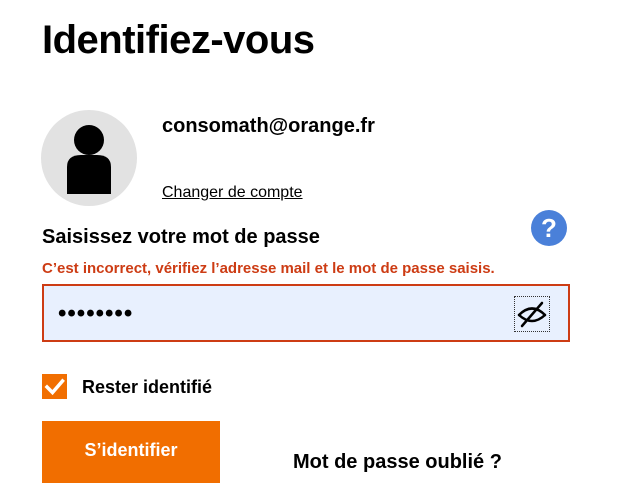 Image resolution: width=625 pixels, height=488 pixels. I want to click on remember-me-checkbox, so click(54, 386).